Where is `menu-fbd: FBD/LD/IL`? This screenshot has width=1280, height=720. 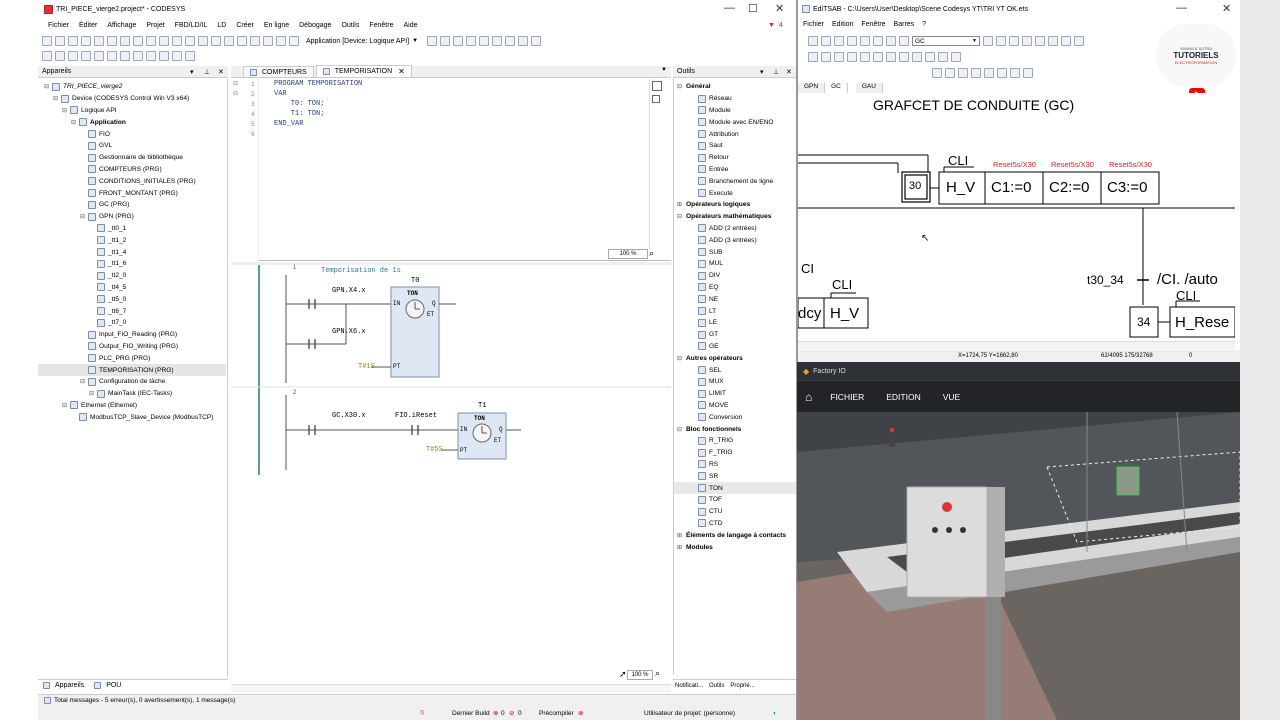 menu-fbd: FBD/LD/IL is located at coordinates (191, 25).